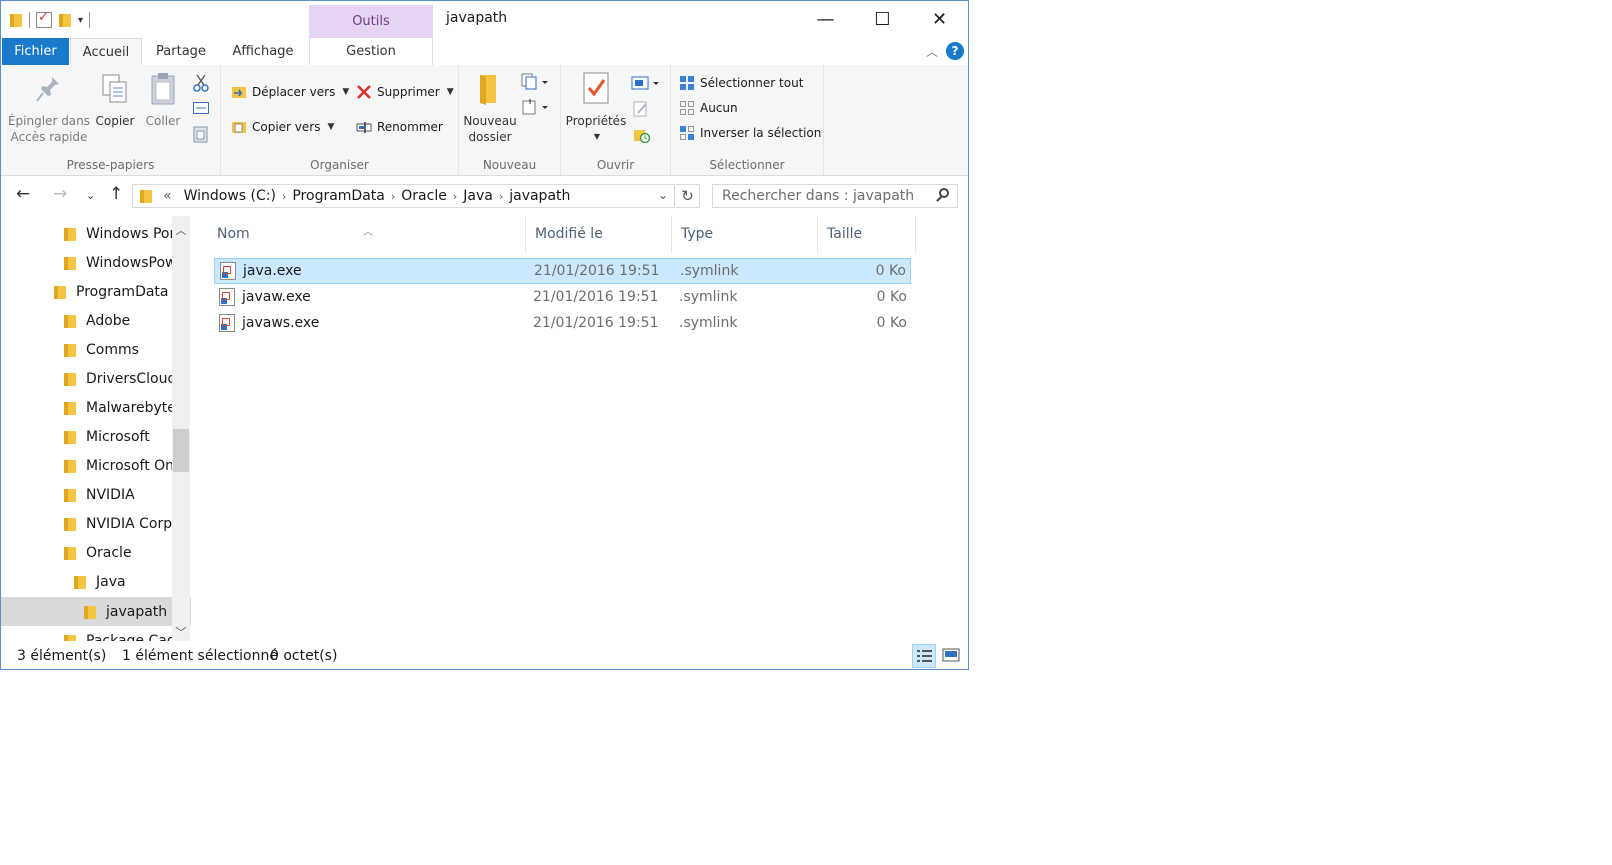 Image resolution: width=1612 pixels, height=865 pixels. I want to click on quick-access-toolbar: ▾, so click(50, 20).